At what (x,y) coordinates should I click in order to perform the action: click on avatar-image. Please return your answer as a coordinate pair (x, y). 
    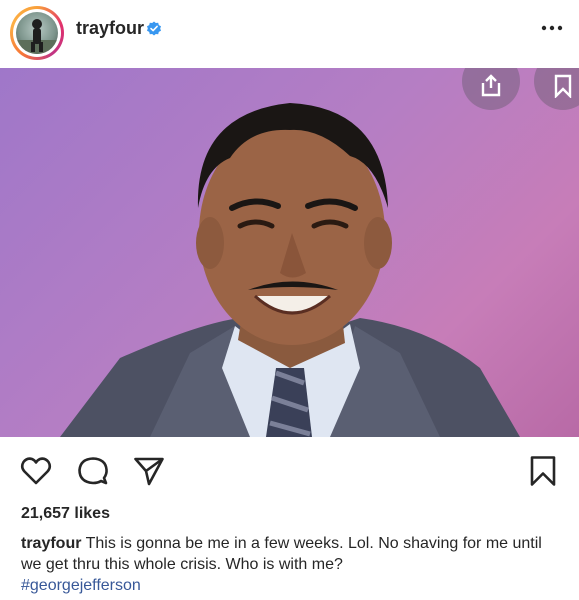
    Looking at the image, I should click on (37, 33).